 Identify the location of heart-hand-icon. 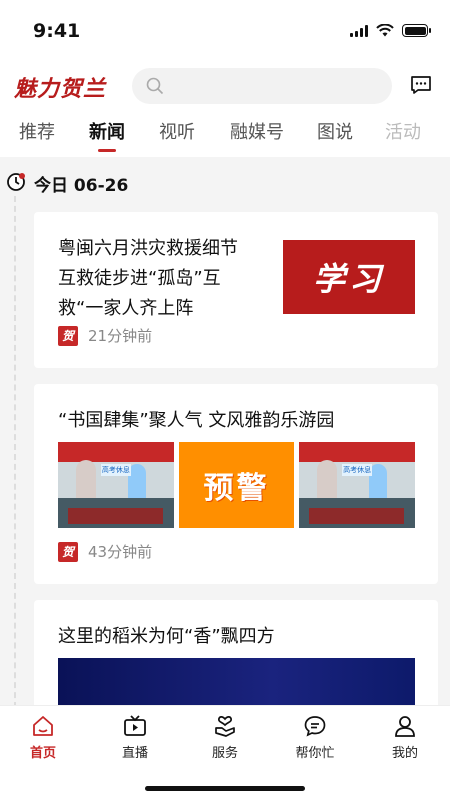
(225, 726).